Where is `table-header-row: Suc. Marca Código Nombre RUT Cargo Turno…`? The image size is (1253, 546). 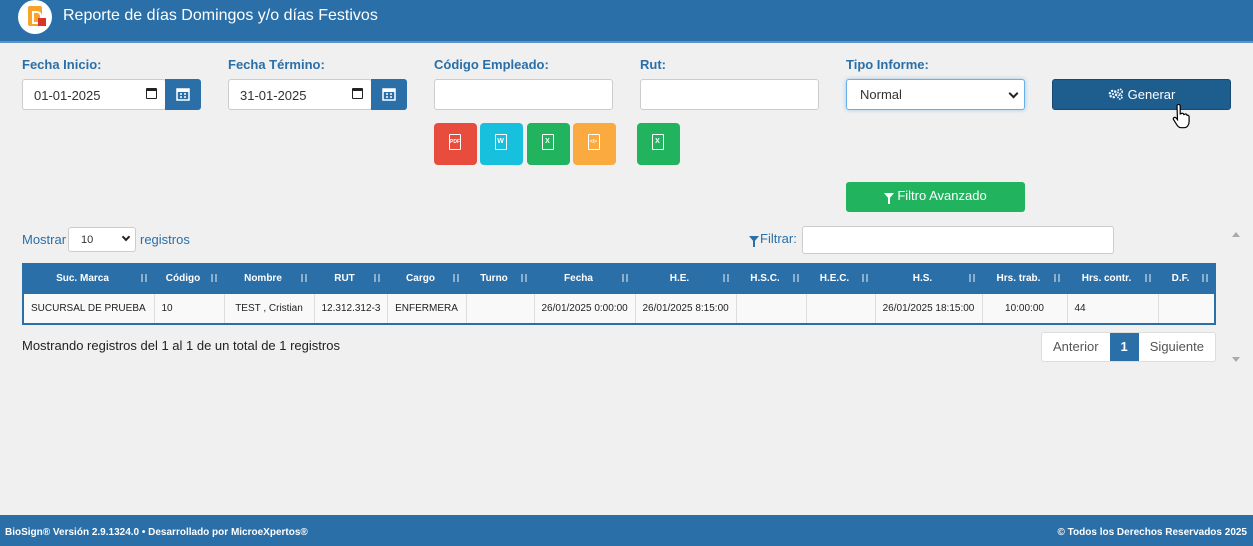
table-header-row: Suc. Marca Código Nombre RUT Cargo Turno… is located at coordinates (619, 278).